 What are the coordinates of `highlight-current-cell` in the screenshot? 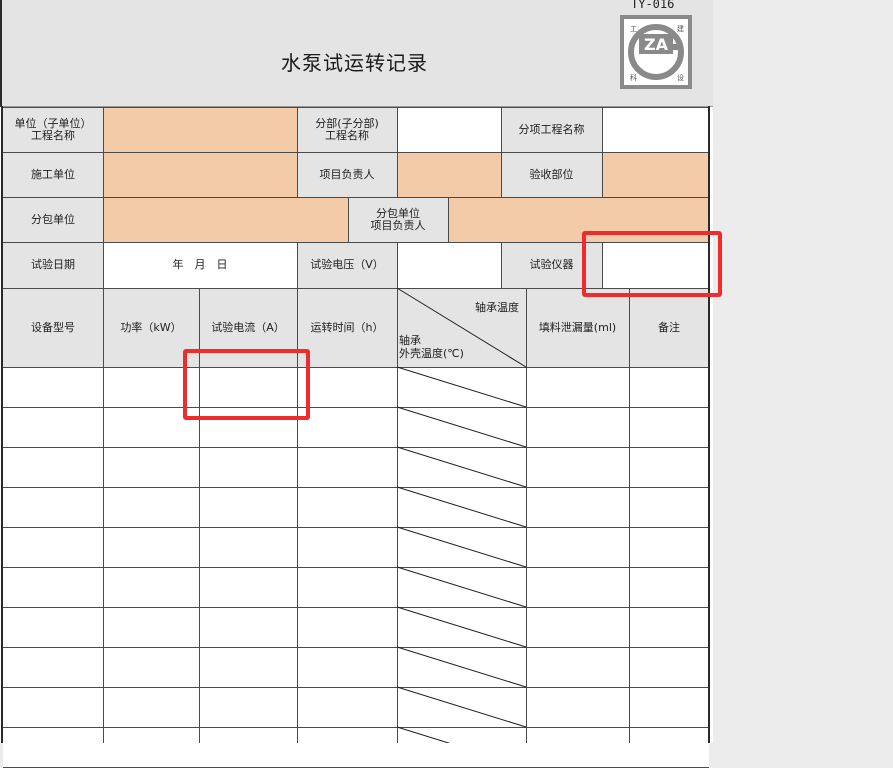 It's located at (246, 384).